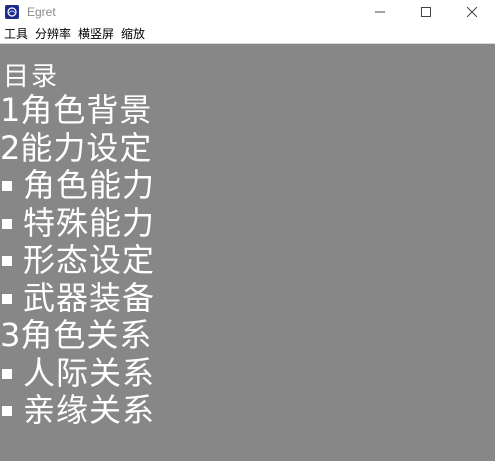 The image size is (495, 461). Describe the element at coordinates (86, 110) in the screenshot. I see `toc-item-label: 角色背景` at that location.